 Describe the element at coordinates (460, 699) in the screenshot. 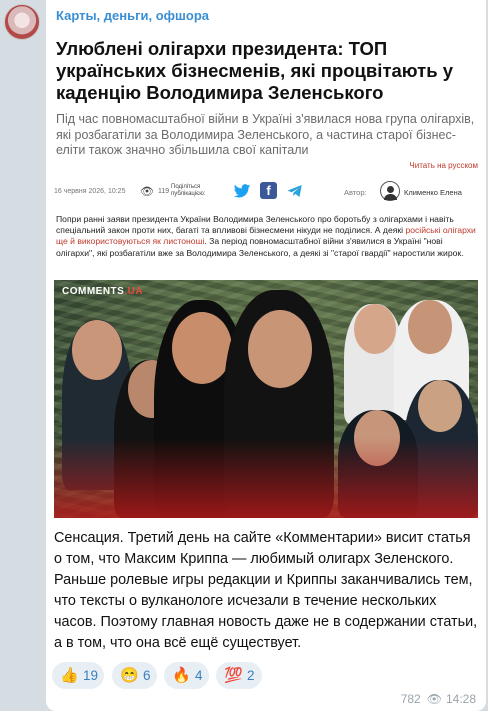

I see `message-time: 14:28` at that location.